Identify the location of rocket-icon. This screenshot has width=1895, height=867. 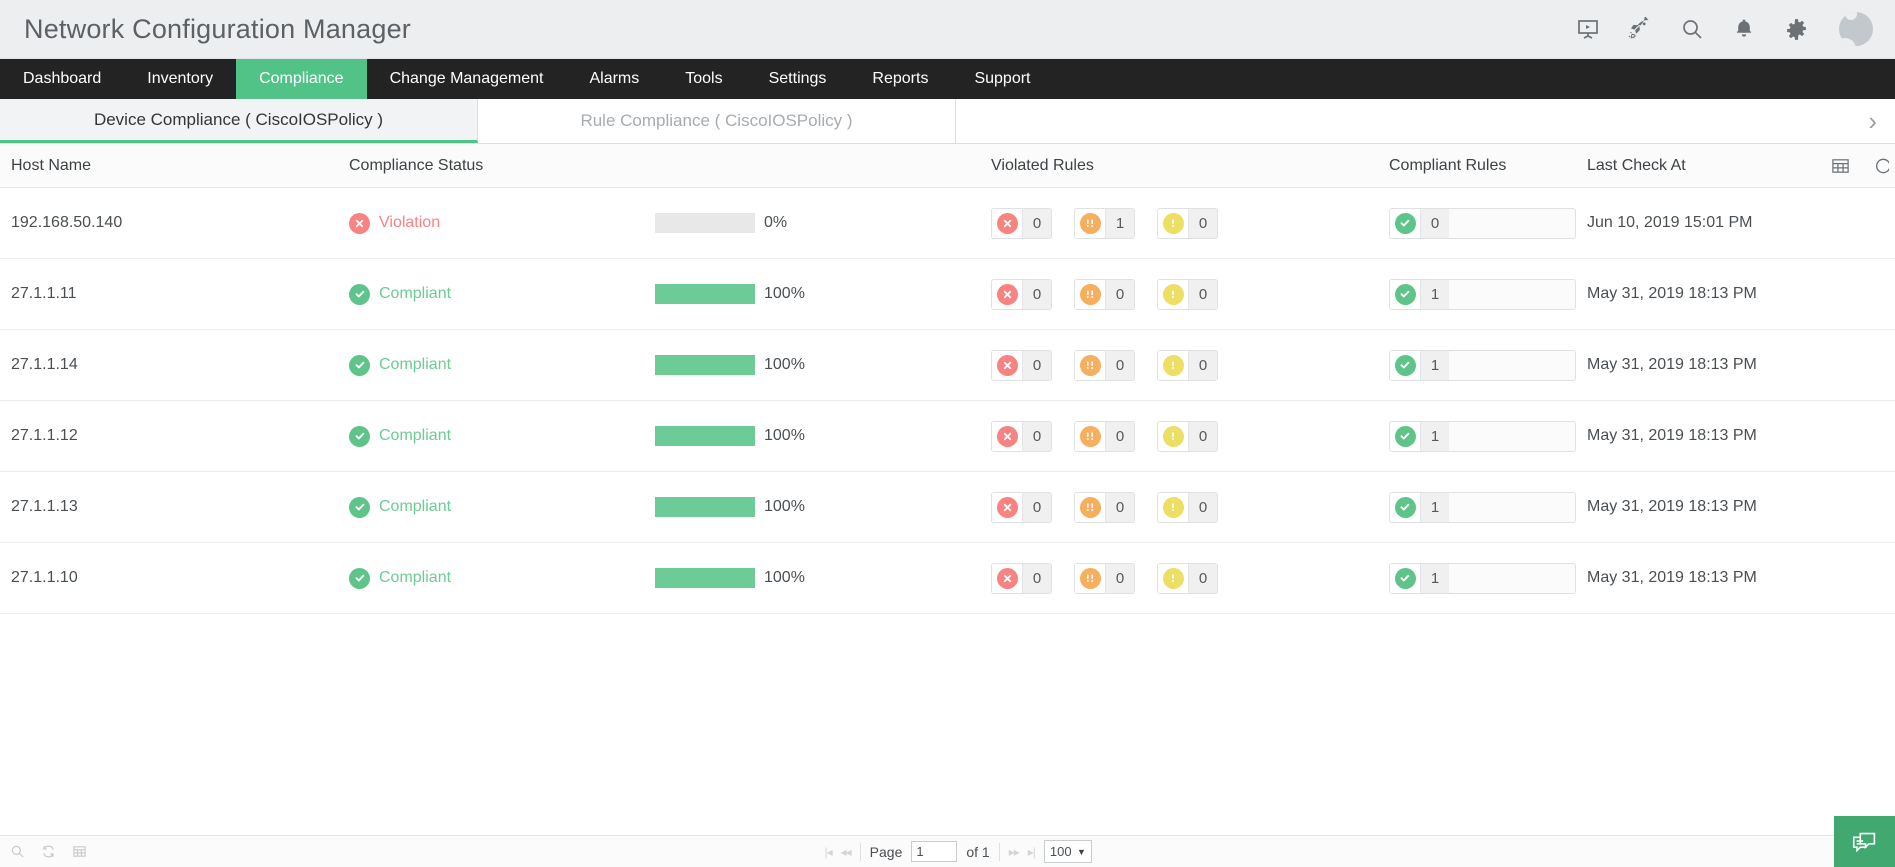
(1640, 29).